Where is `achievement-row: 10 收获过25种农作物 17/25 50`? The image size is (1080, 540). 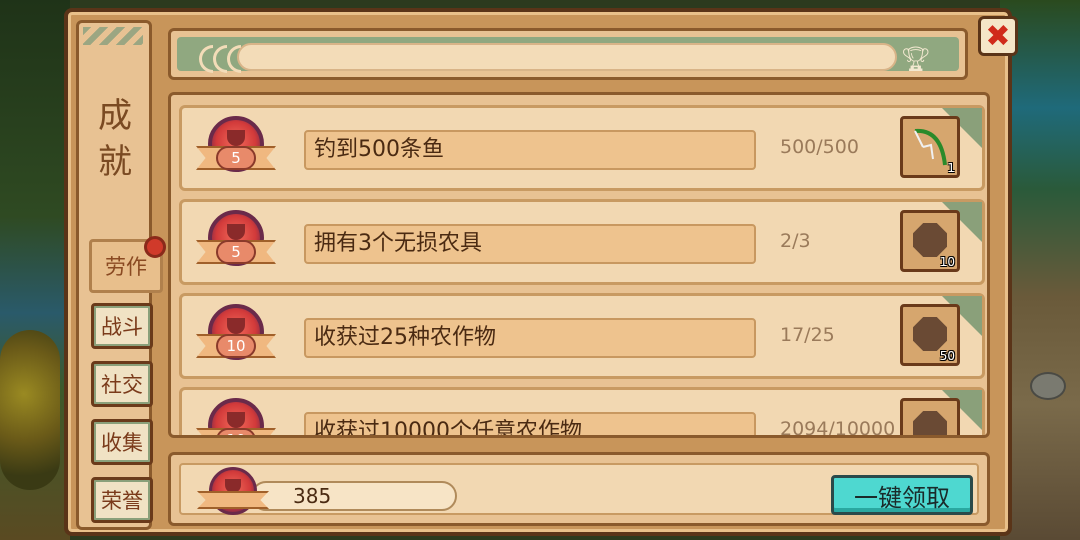 achievement-row: 10 收获过25种农作物 17/25 50 is located at coordinates (582, 336).